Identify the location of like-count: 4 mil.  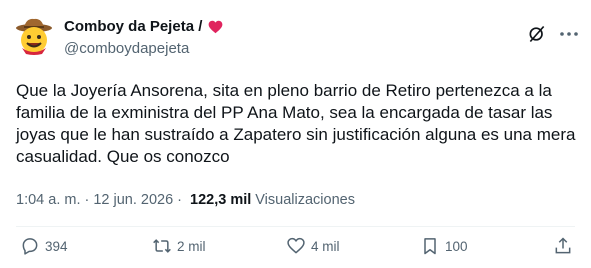
(325, 246).